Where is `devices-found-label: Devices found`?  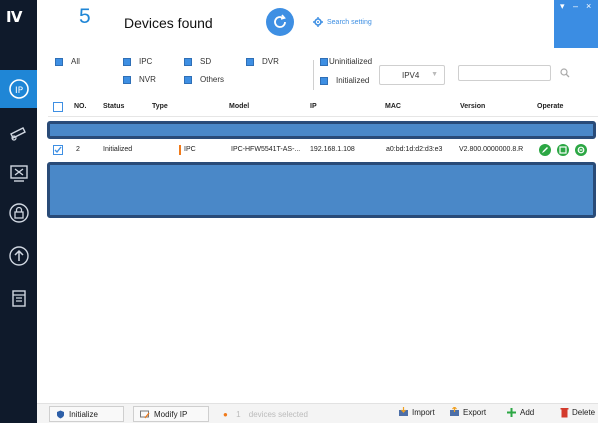
devices-found-label: Devices found is located at coordinates (168, 23).